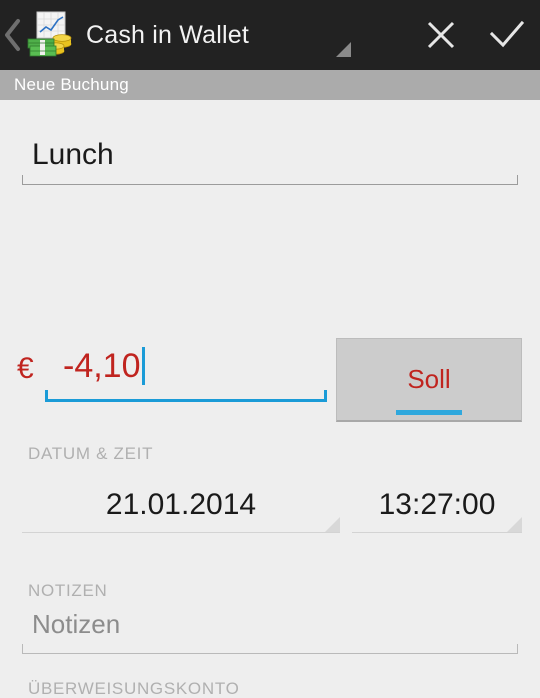 Image resolution: width=540 pixels, height=698 pixels. What do you see at coordinates (437, 504) in the screenshot?
I see `time-value: 13:27:00` at bounding box center [437, 504].